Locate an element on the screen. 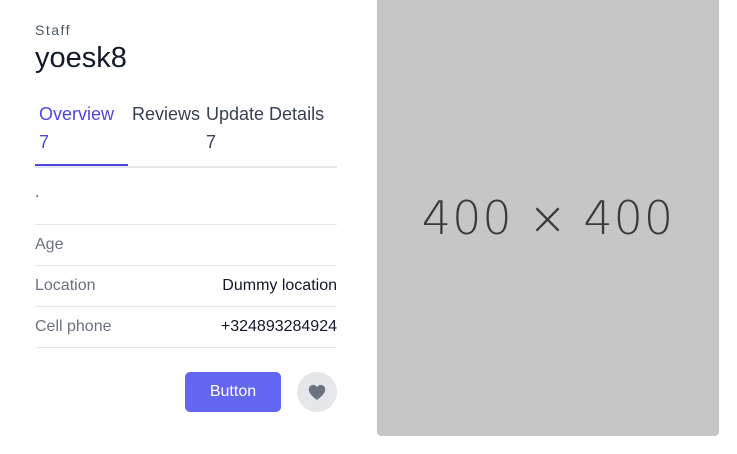  page-title: yoesk8 is located at coordinates (81, 58).